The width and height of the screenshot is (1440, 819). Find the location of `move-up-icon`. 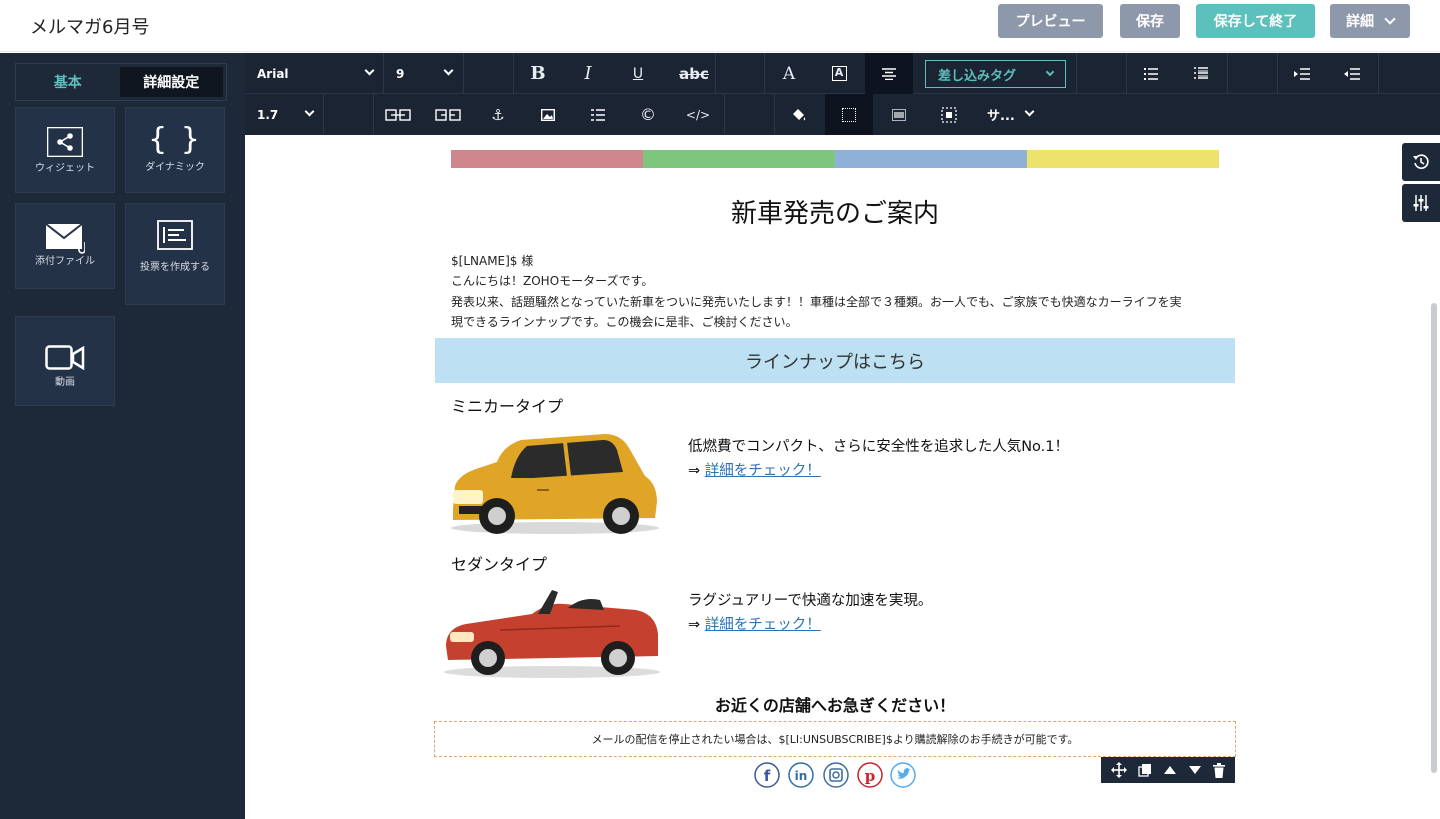

move-up-icon is located at coordinates (1170, 770).